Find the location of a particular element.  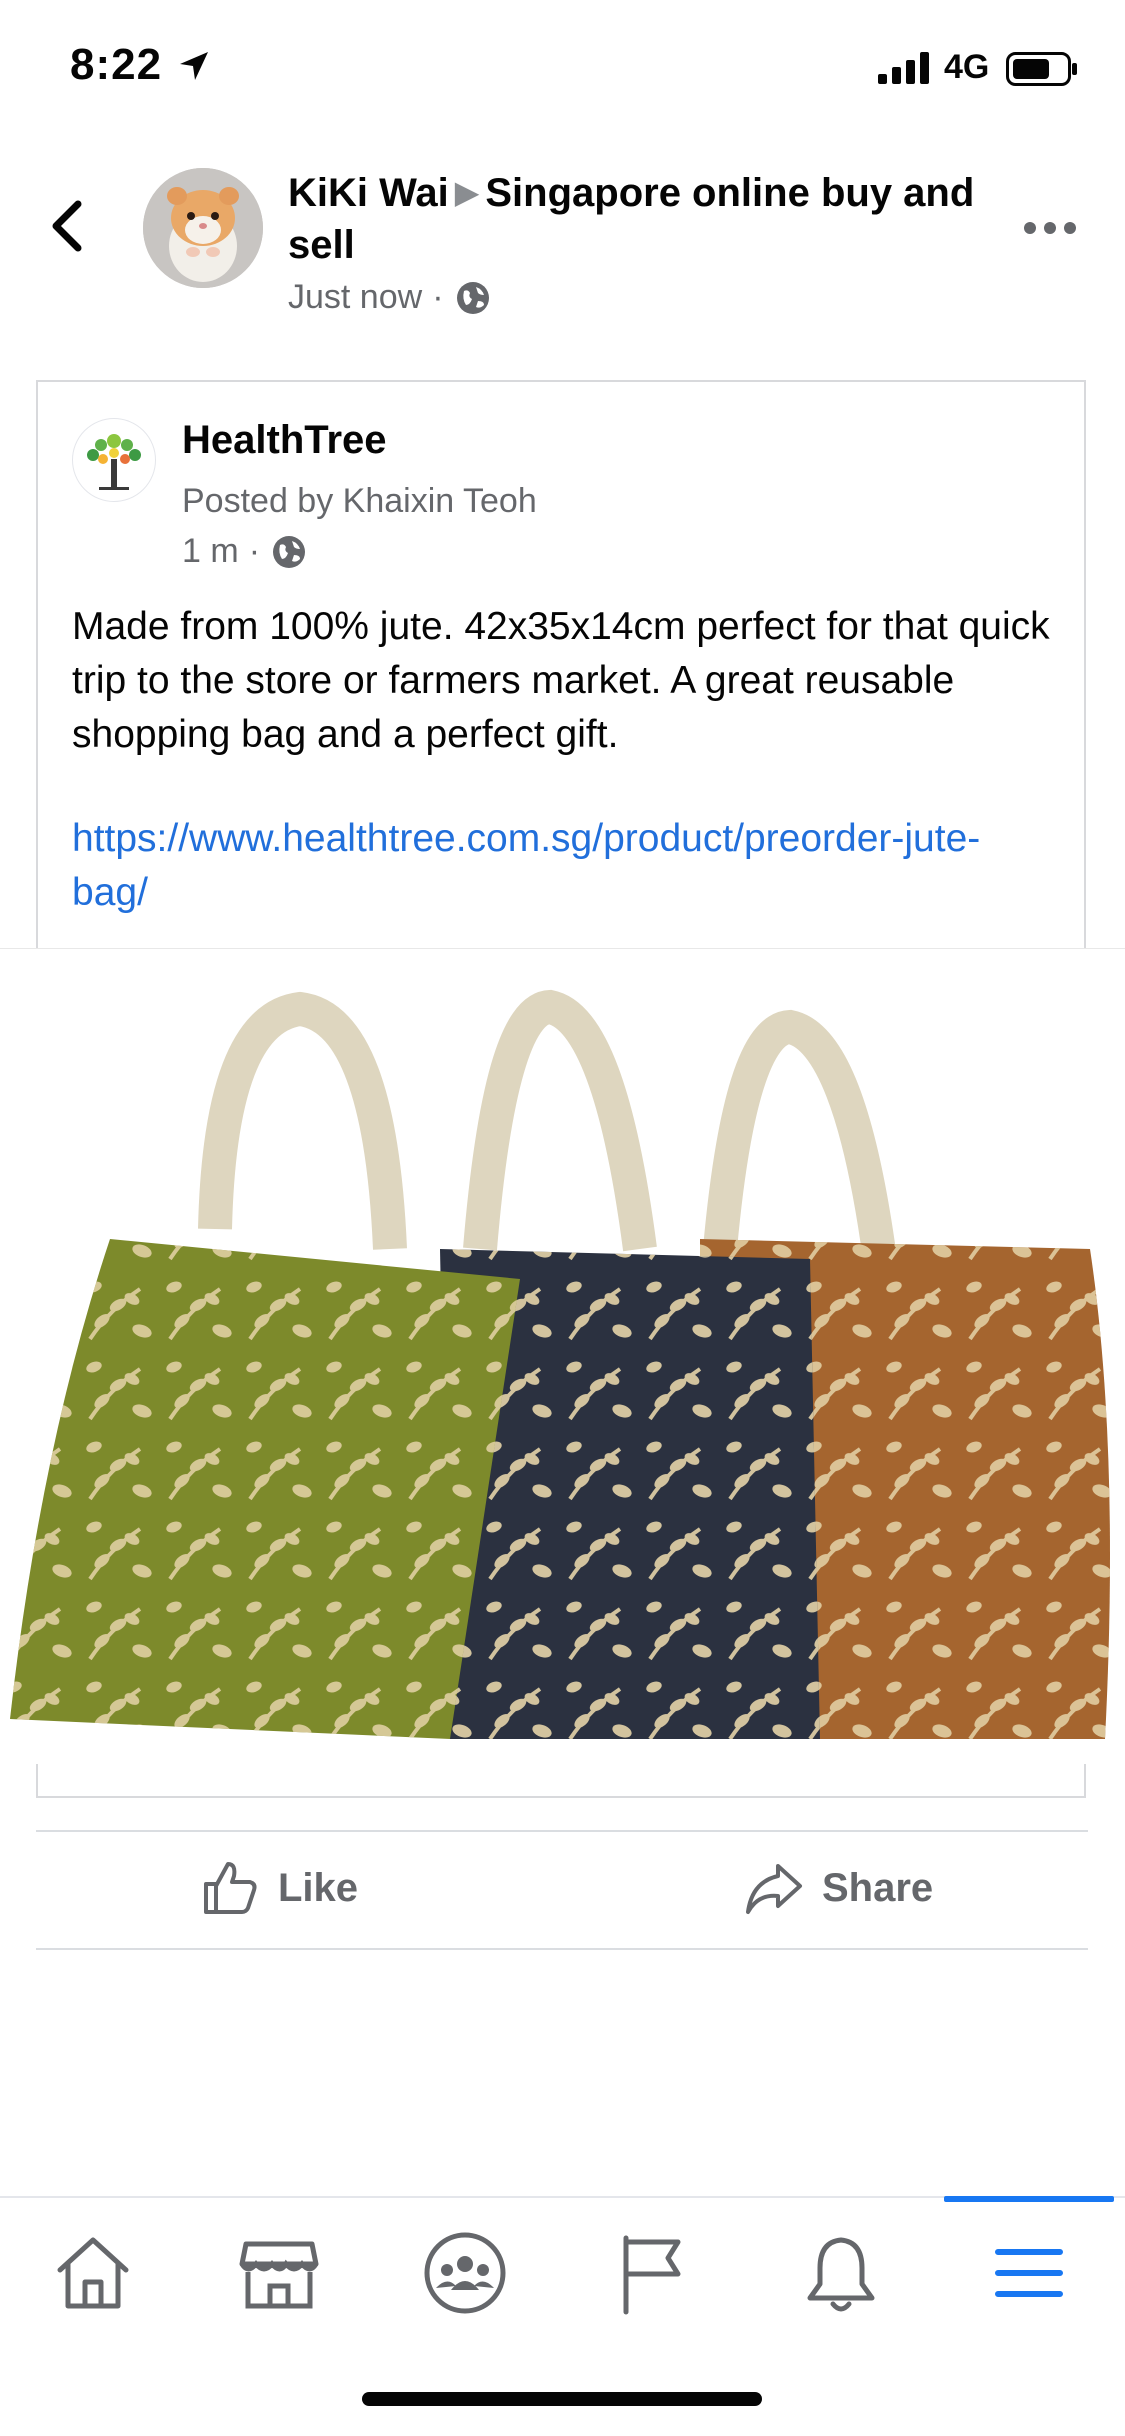

notifications-icon is located at coordinates (841, 2274).